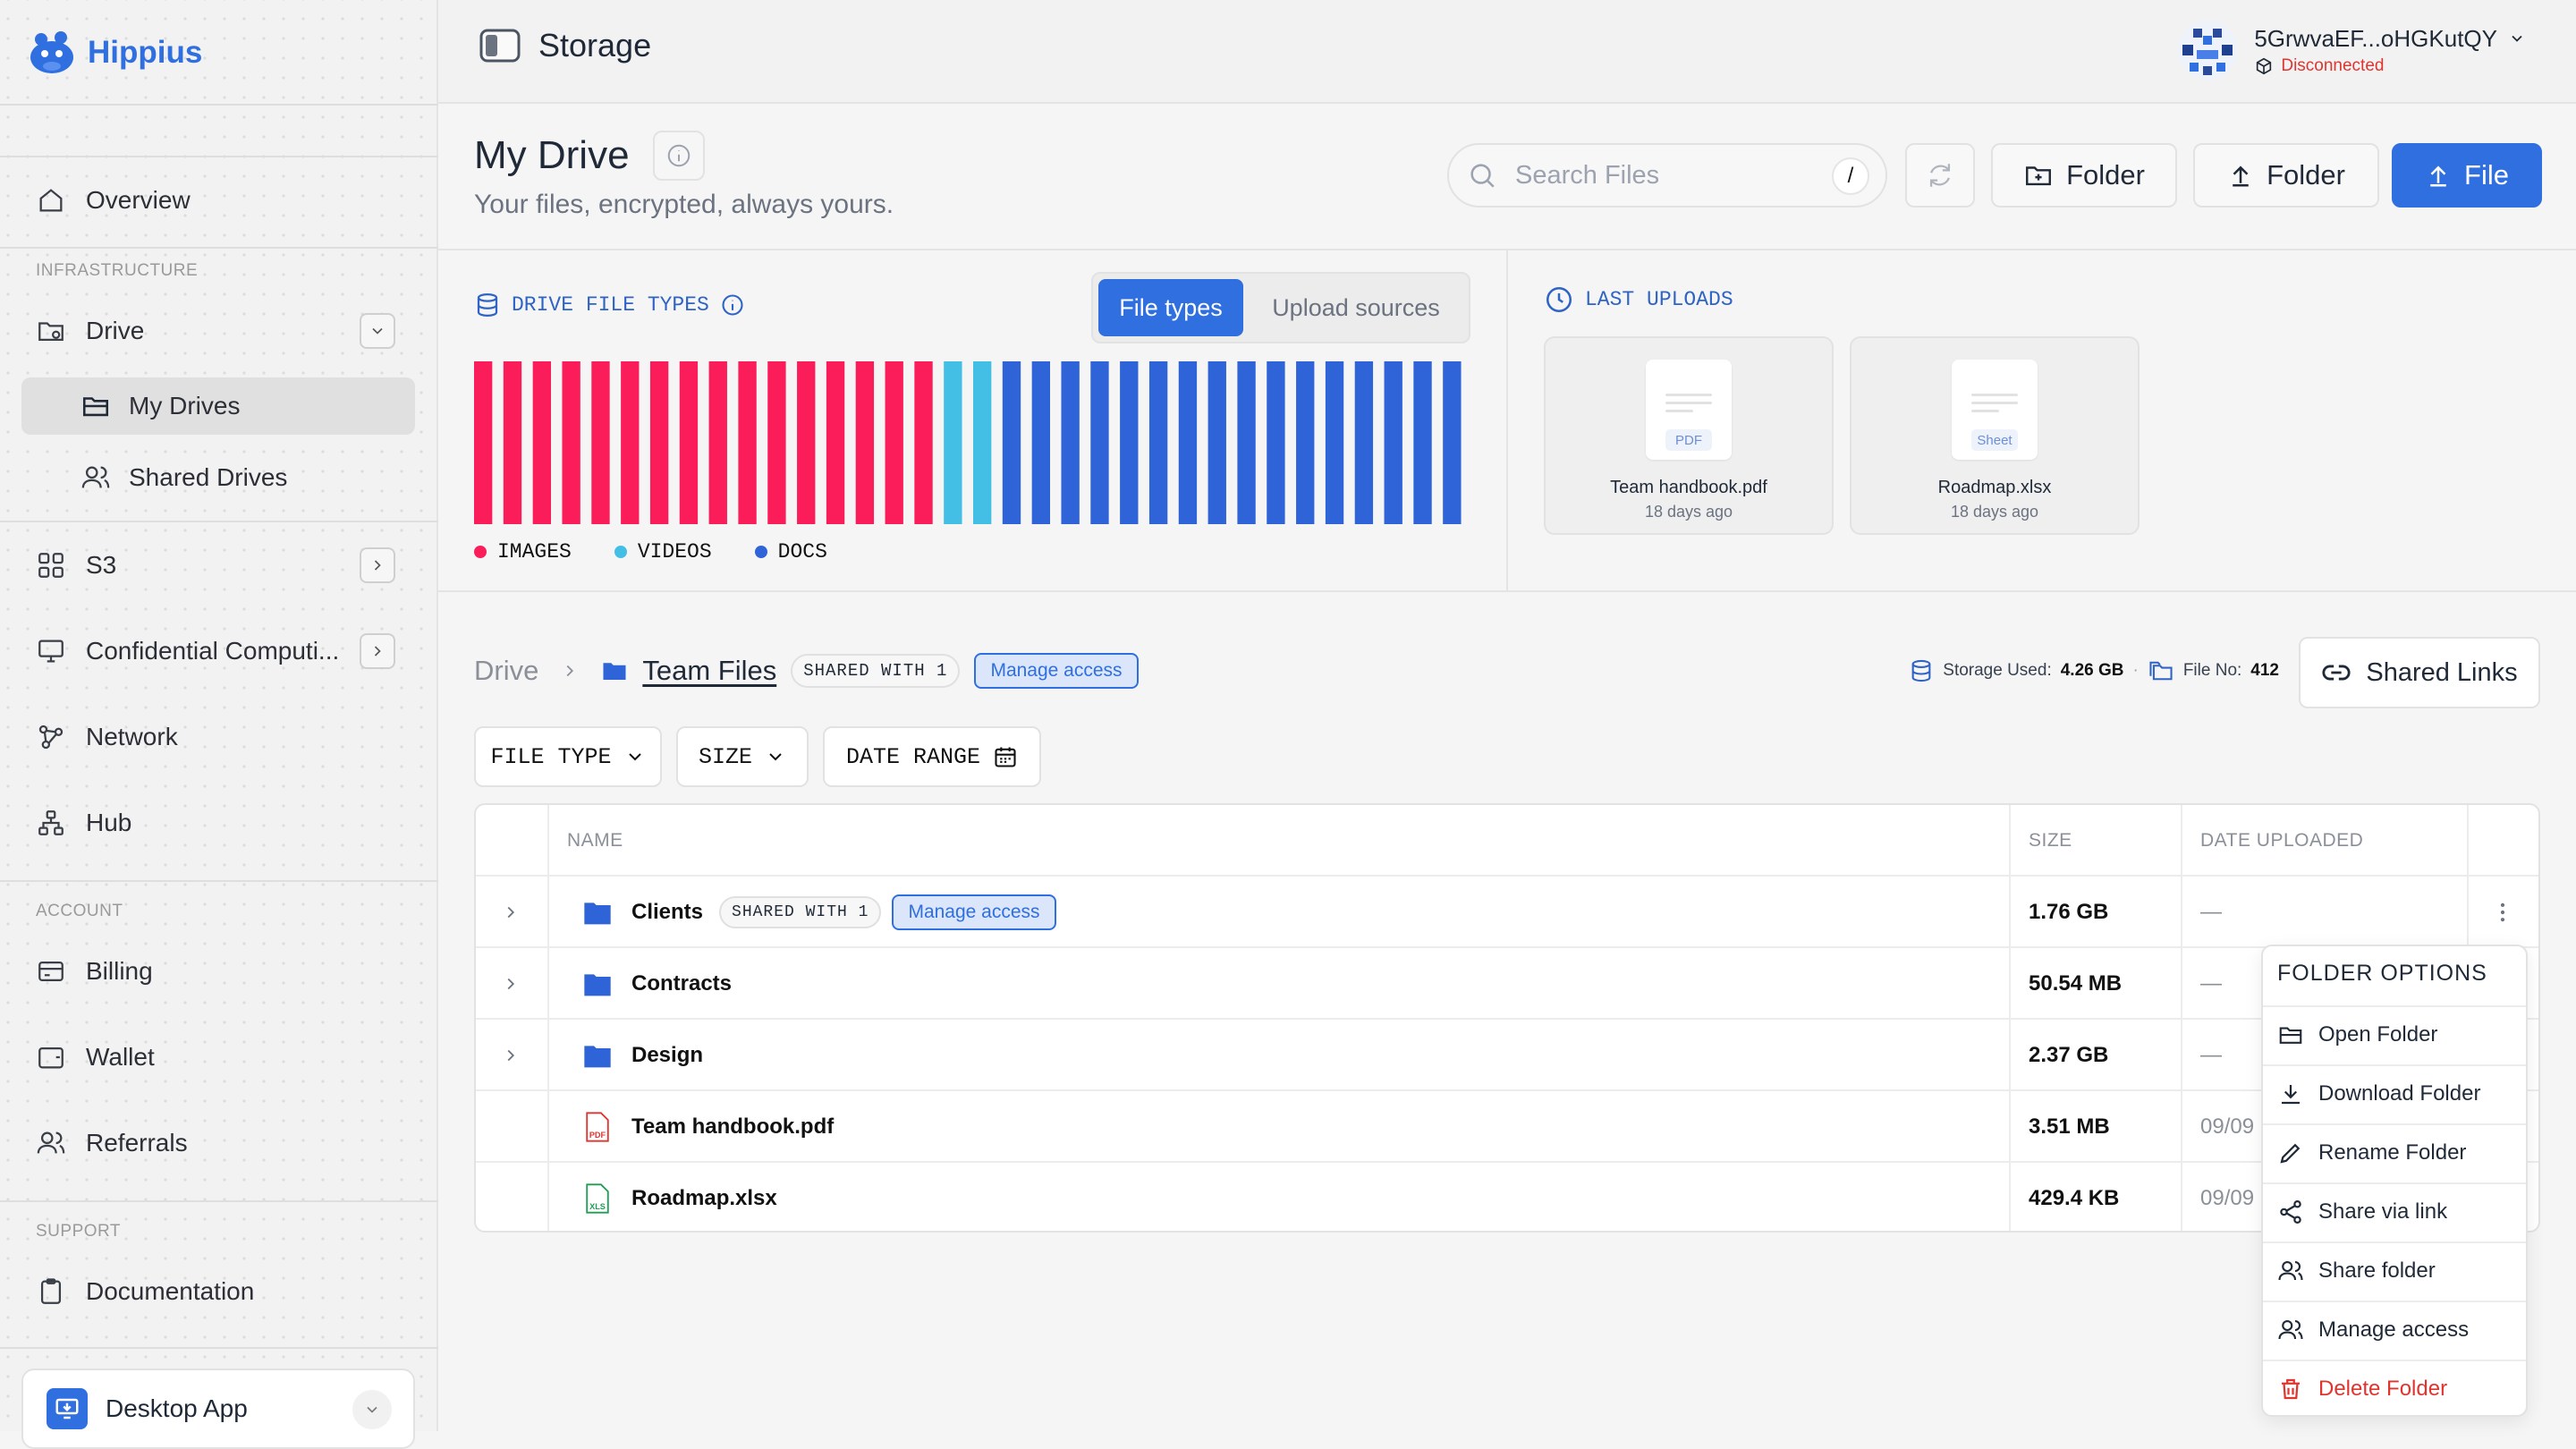  I want to click on tab-file-types: File types, so click(1170, 307).